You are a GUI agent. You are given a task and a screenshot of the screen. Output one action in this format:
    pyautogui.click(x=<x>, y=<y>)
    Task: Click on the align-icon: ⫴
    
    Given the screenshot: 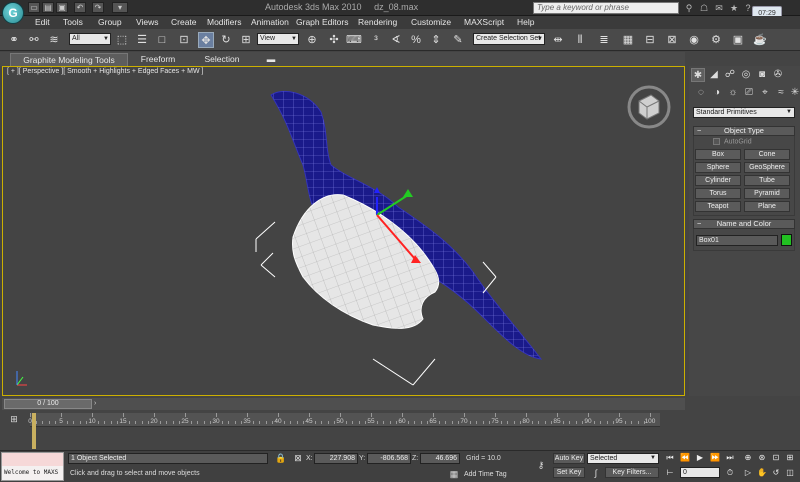 What is the action you would take?
    pyautogui.click(x=580, y=40)
    